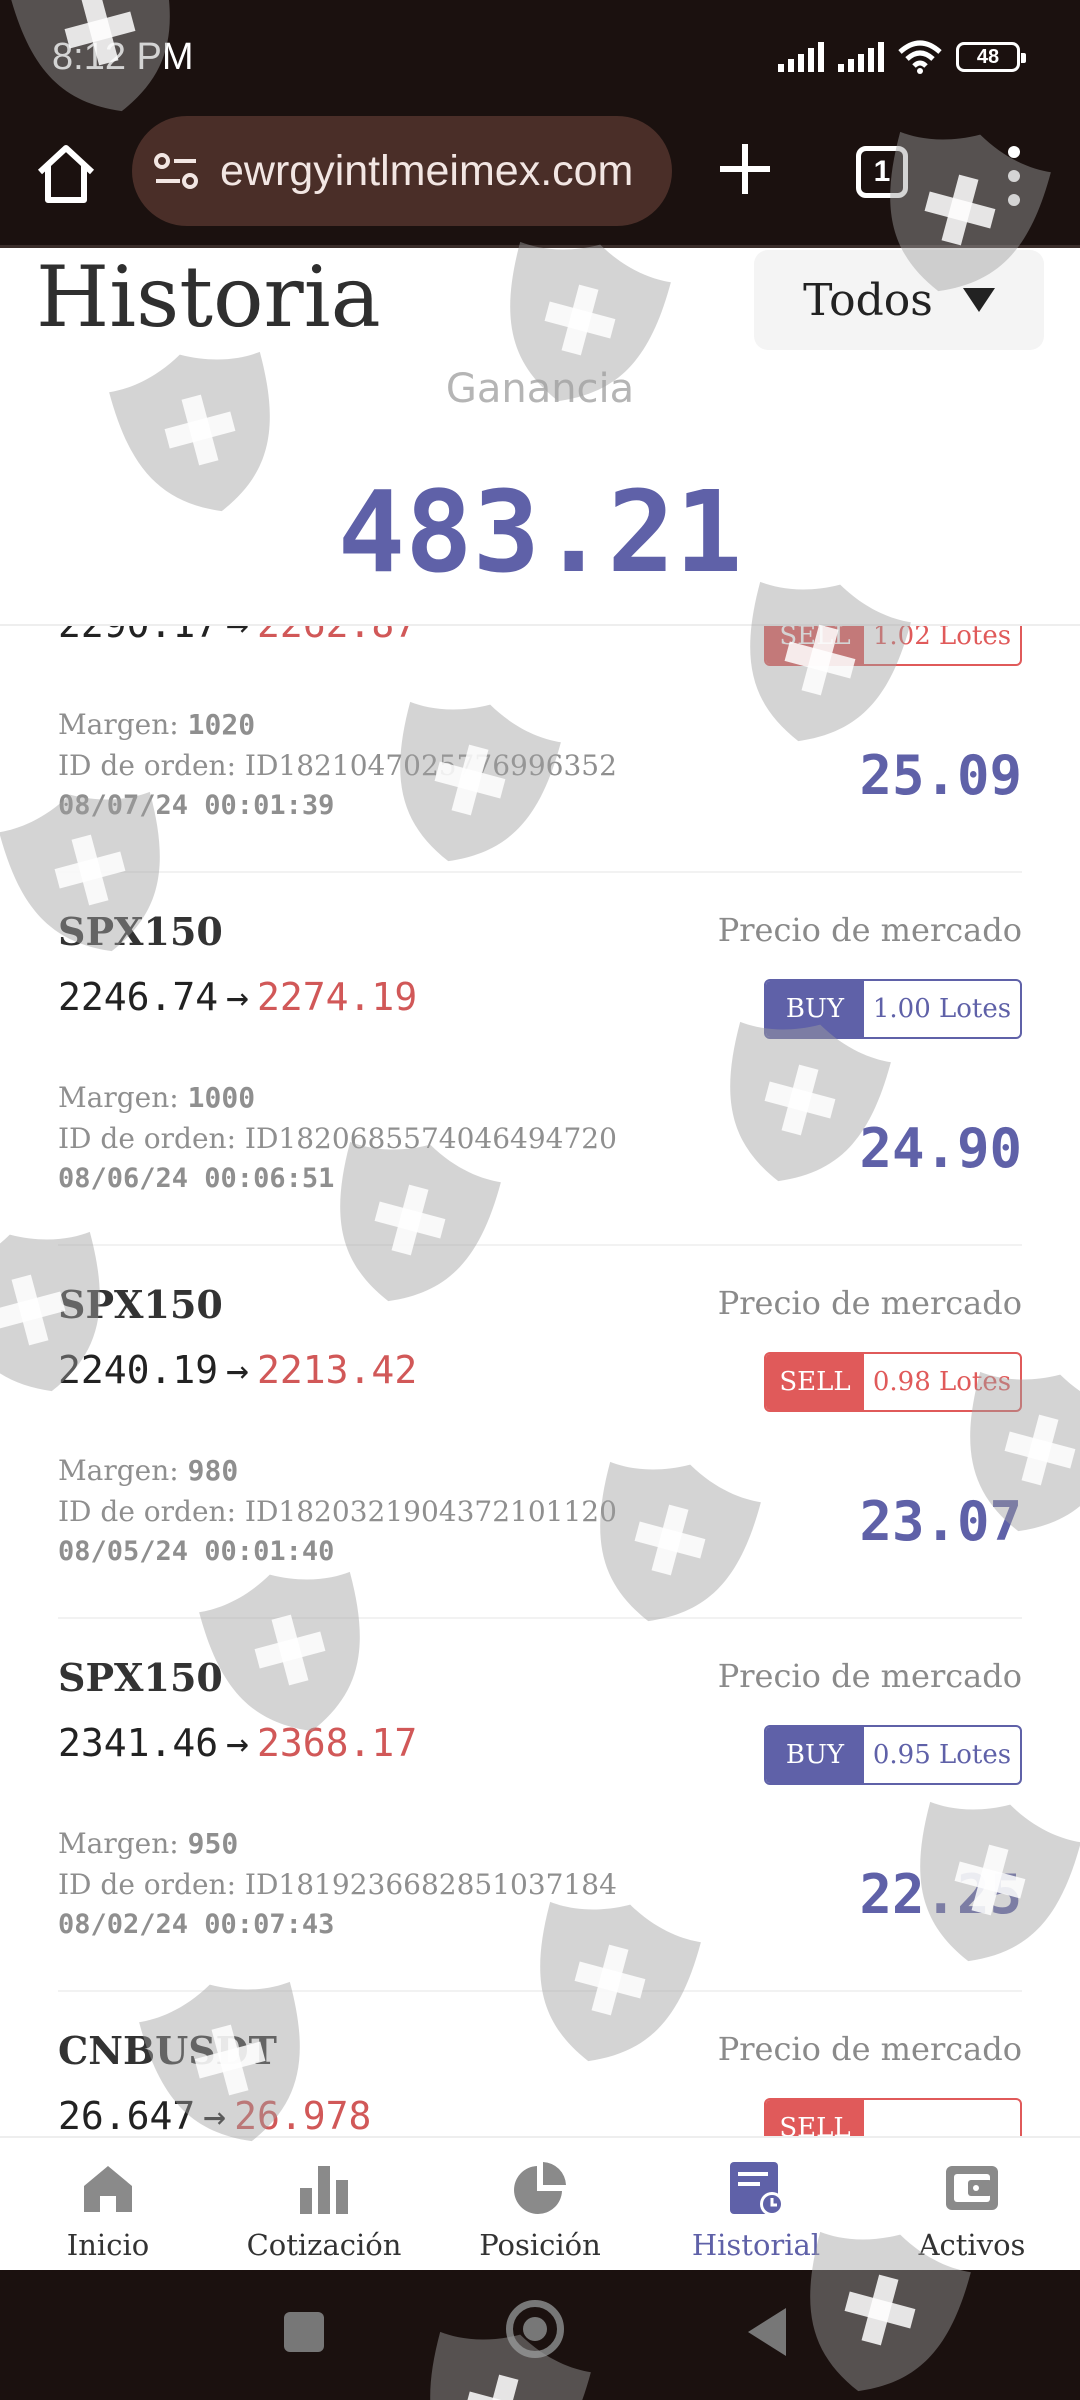 The image size is (1080, 2400). Describe the element at coordinates (221, 724) in the screenshot. I see `margin-value: 1020` at that location.